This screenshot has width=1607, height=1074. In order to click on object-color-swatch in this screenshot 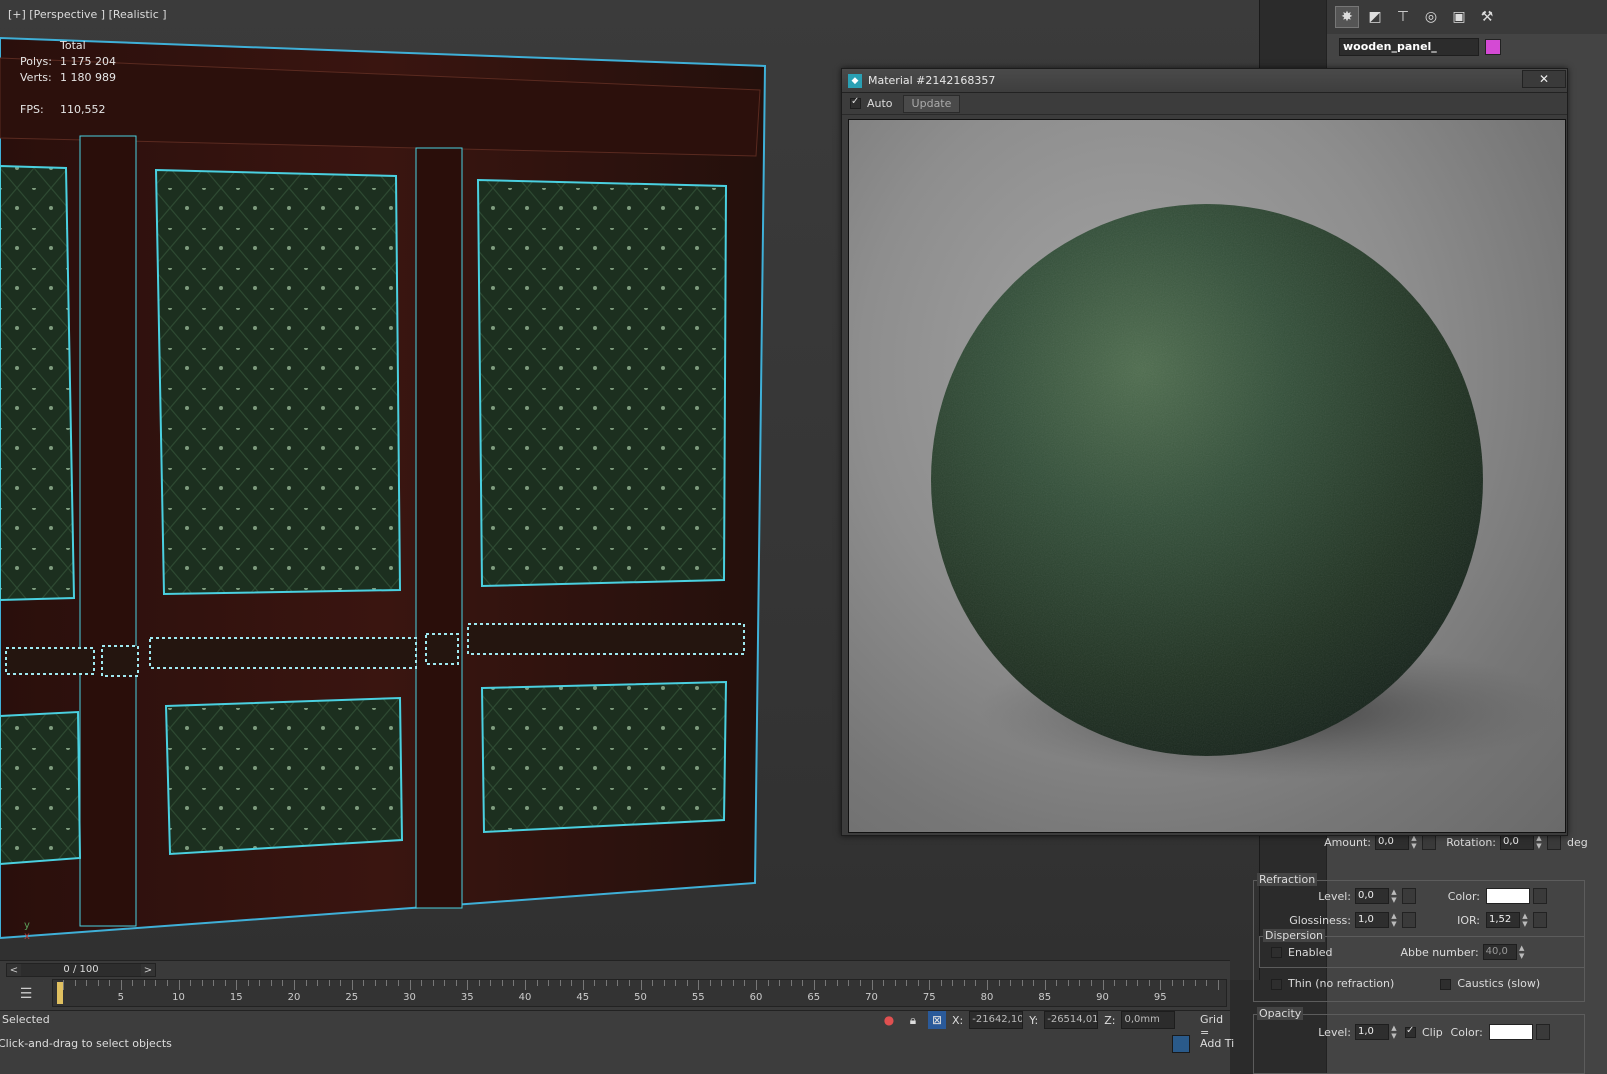, I will do `click(1493, 47)`.